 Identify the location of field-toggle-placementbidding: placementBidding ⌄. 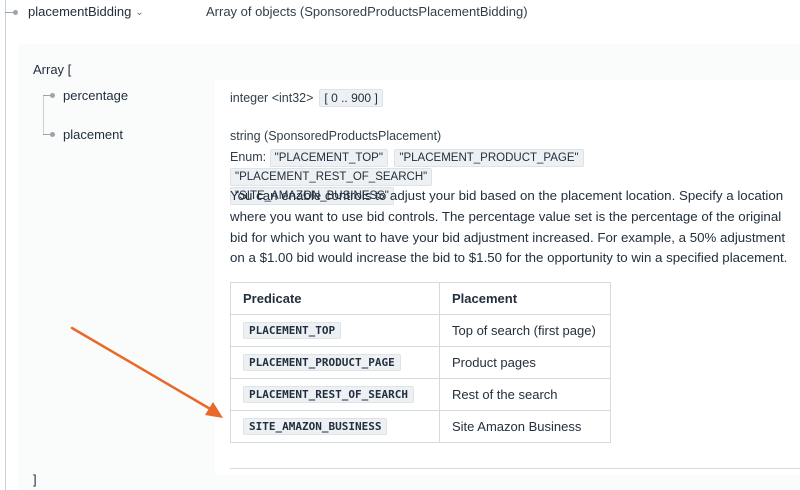
(86, 11).